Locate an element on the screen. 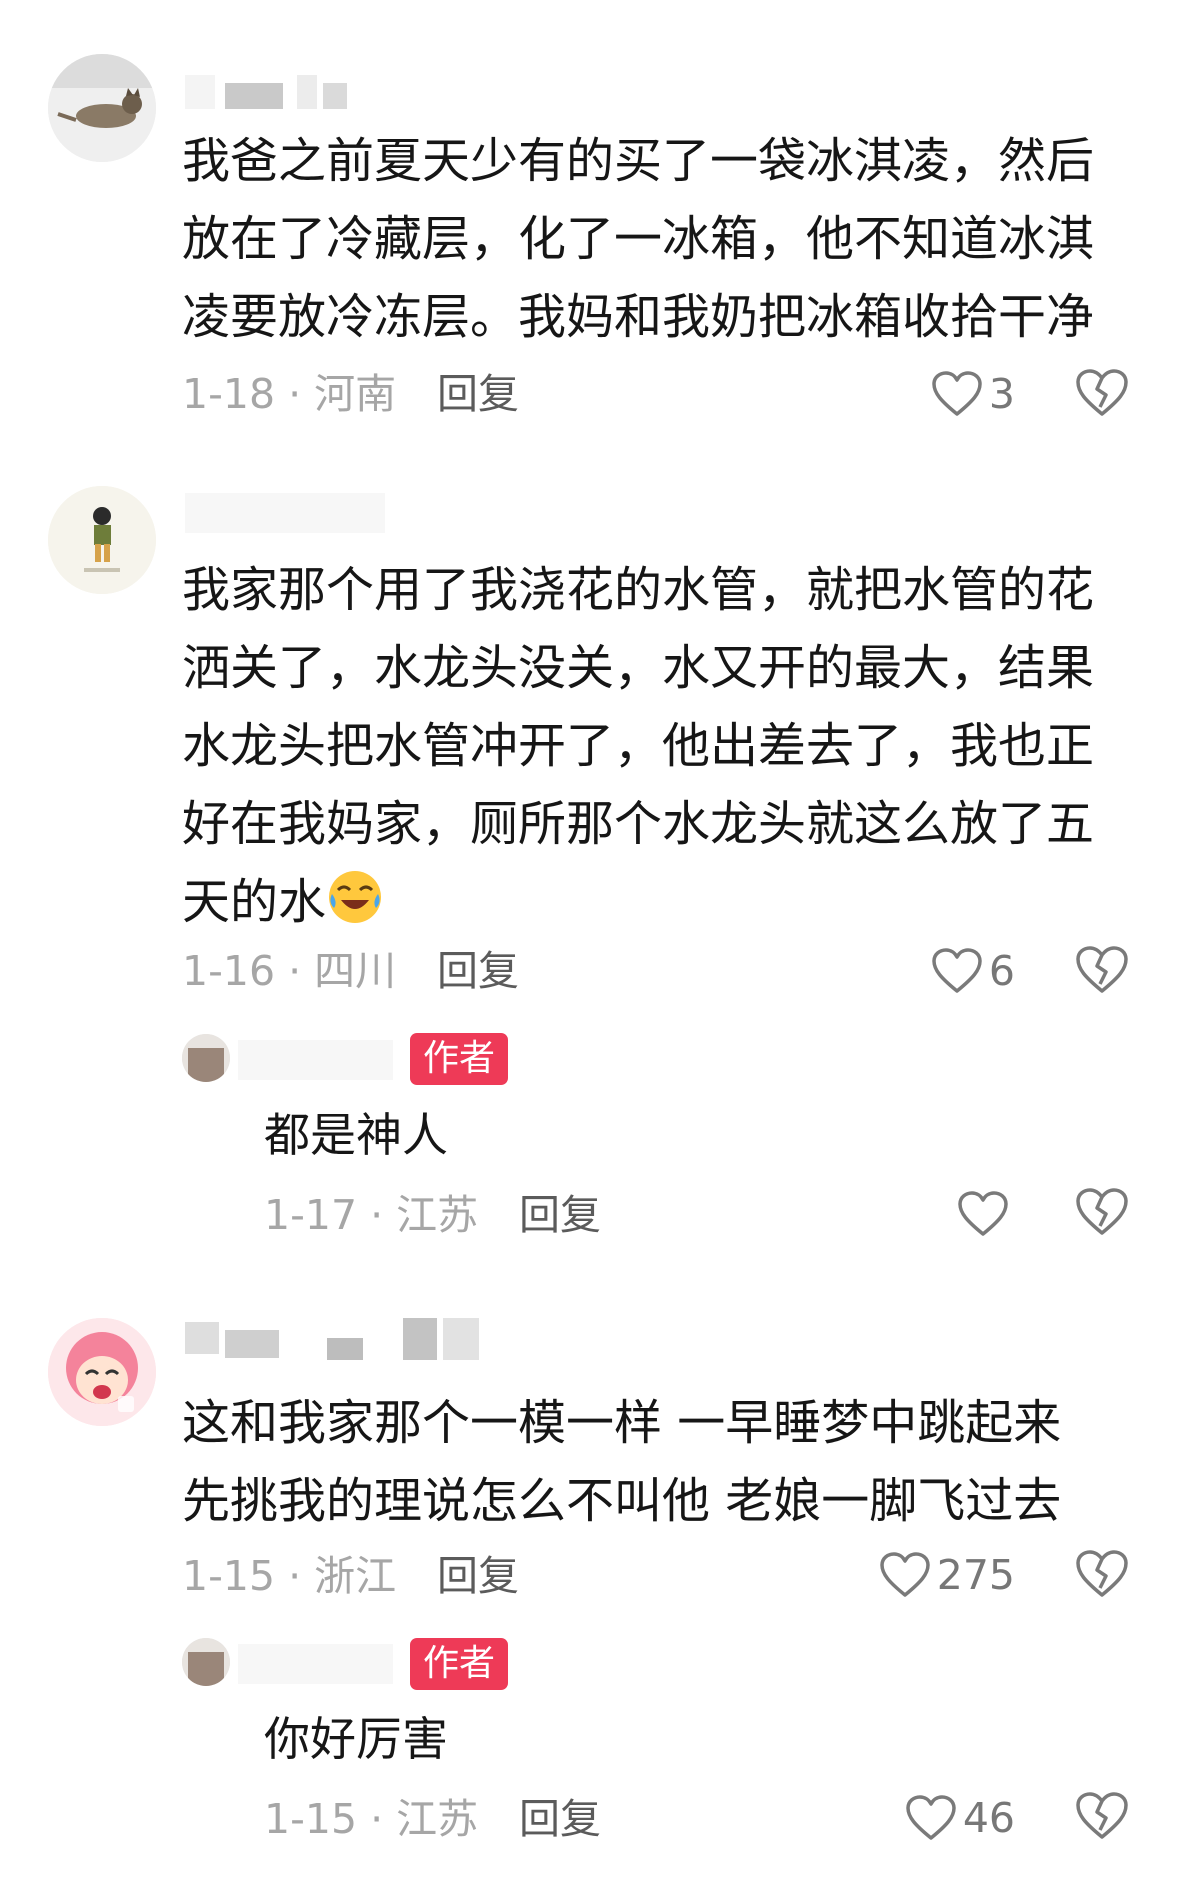 The image size is (1178, 1887). comment-text-line: 放在了冷藏层，化了一冰箱，他不知道冰淇 is located at coordinates (638, 239).